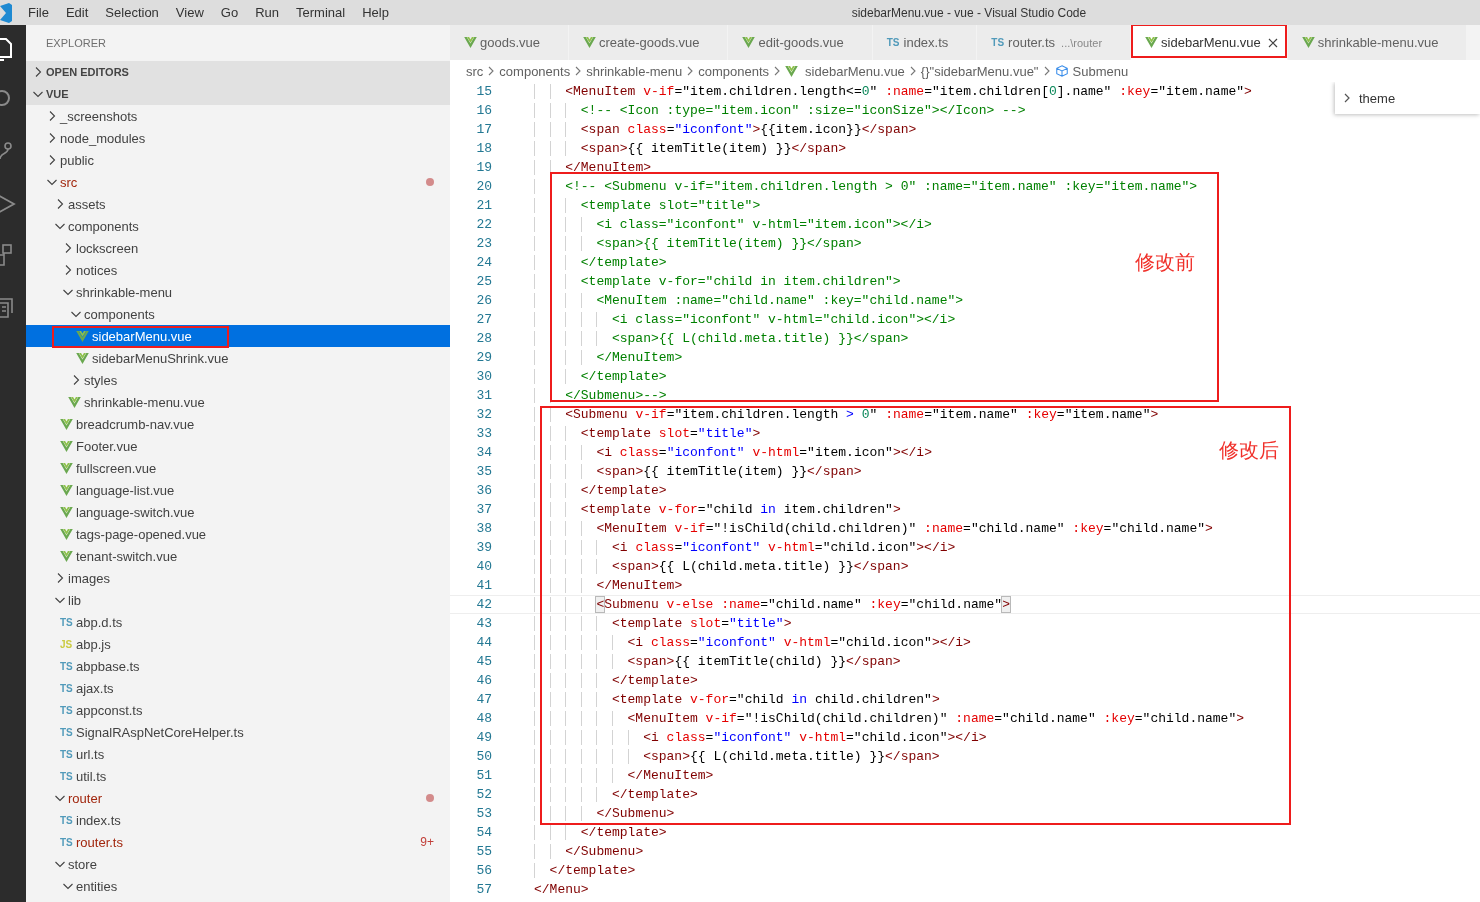 The image size is (1480, 902). I want to click on cube-icon, so click(1061, 71).